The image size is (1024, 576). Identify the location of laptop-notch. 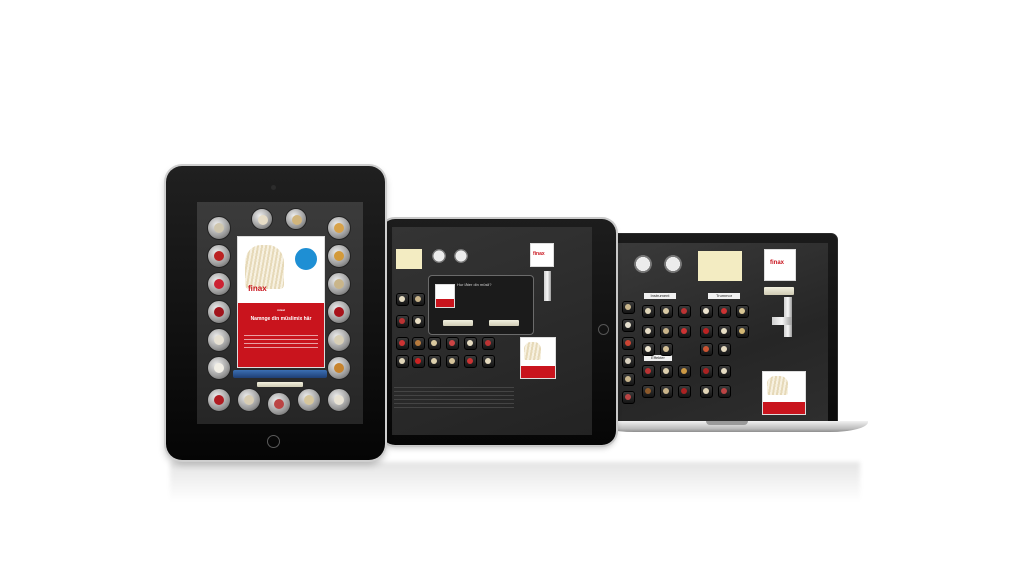
(727, 423).